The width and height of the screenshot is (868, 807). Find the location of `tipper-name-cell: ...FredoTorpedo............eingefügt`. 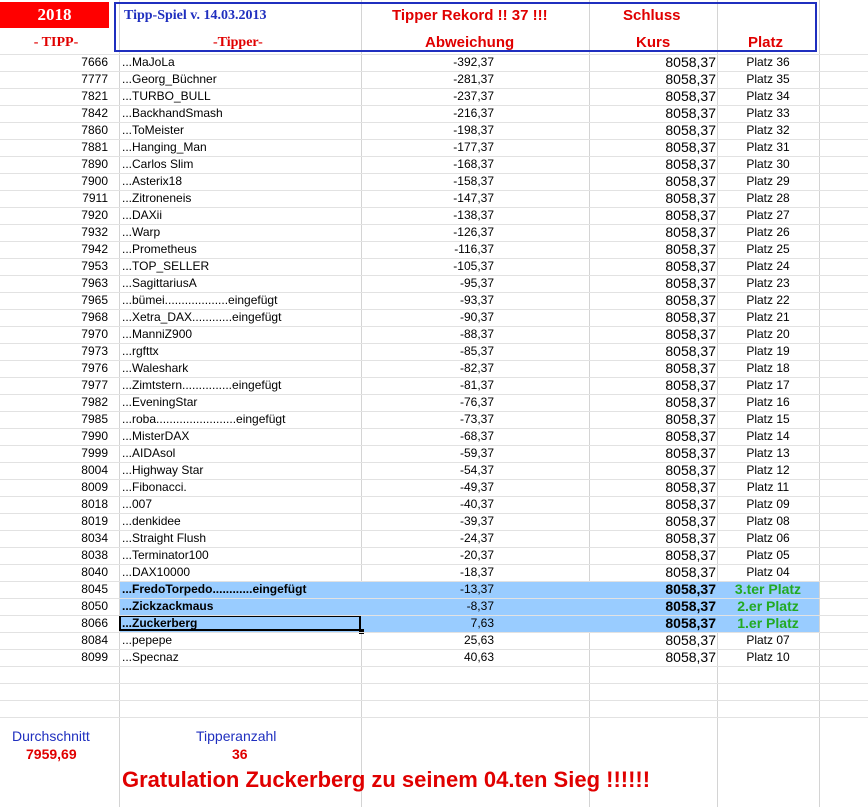

tipper-name-cell: ...FredoTorpedo............eingefügt is located at coordinates (214, 589).